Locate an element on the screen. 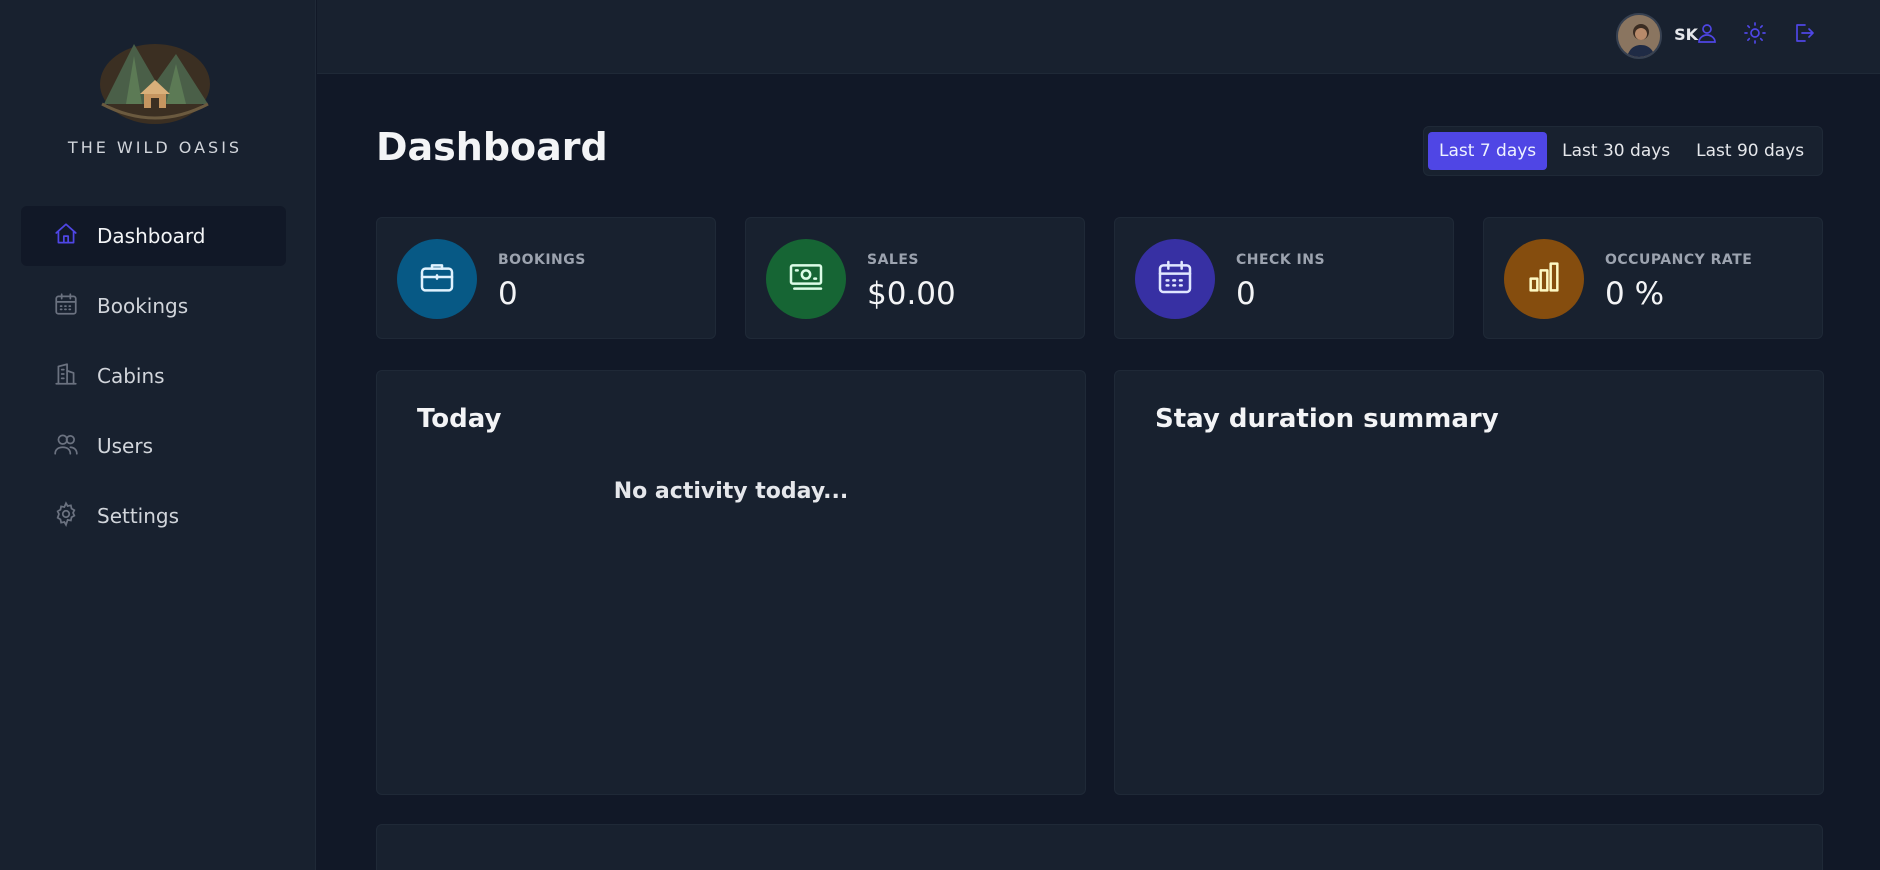  sidebar-item-label: Dashboard is located at coordinates (151, 236).